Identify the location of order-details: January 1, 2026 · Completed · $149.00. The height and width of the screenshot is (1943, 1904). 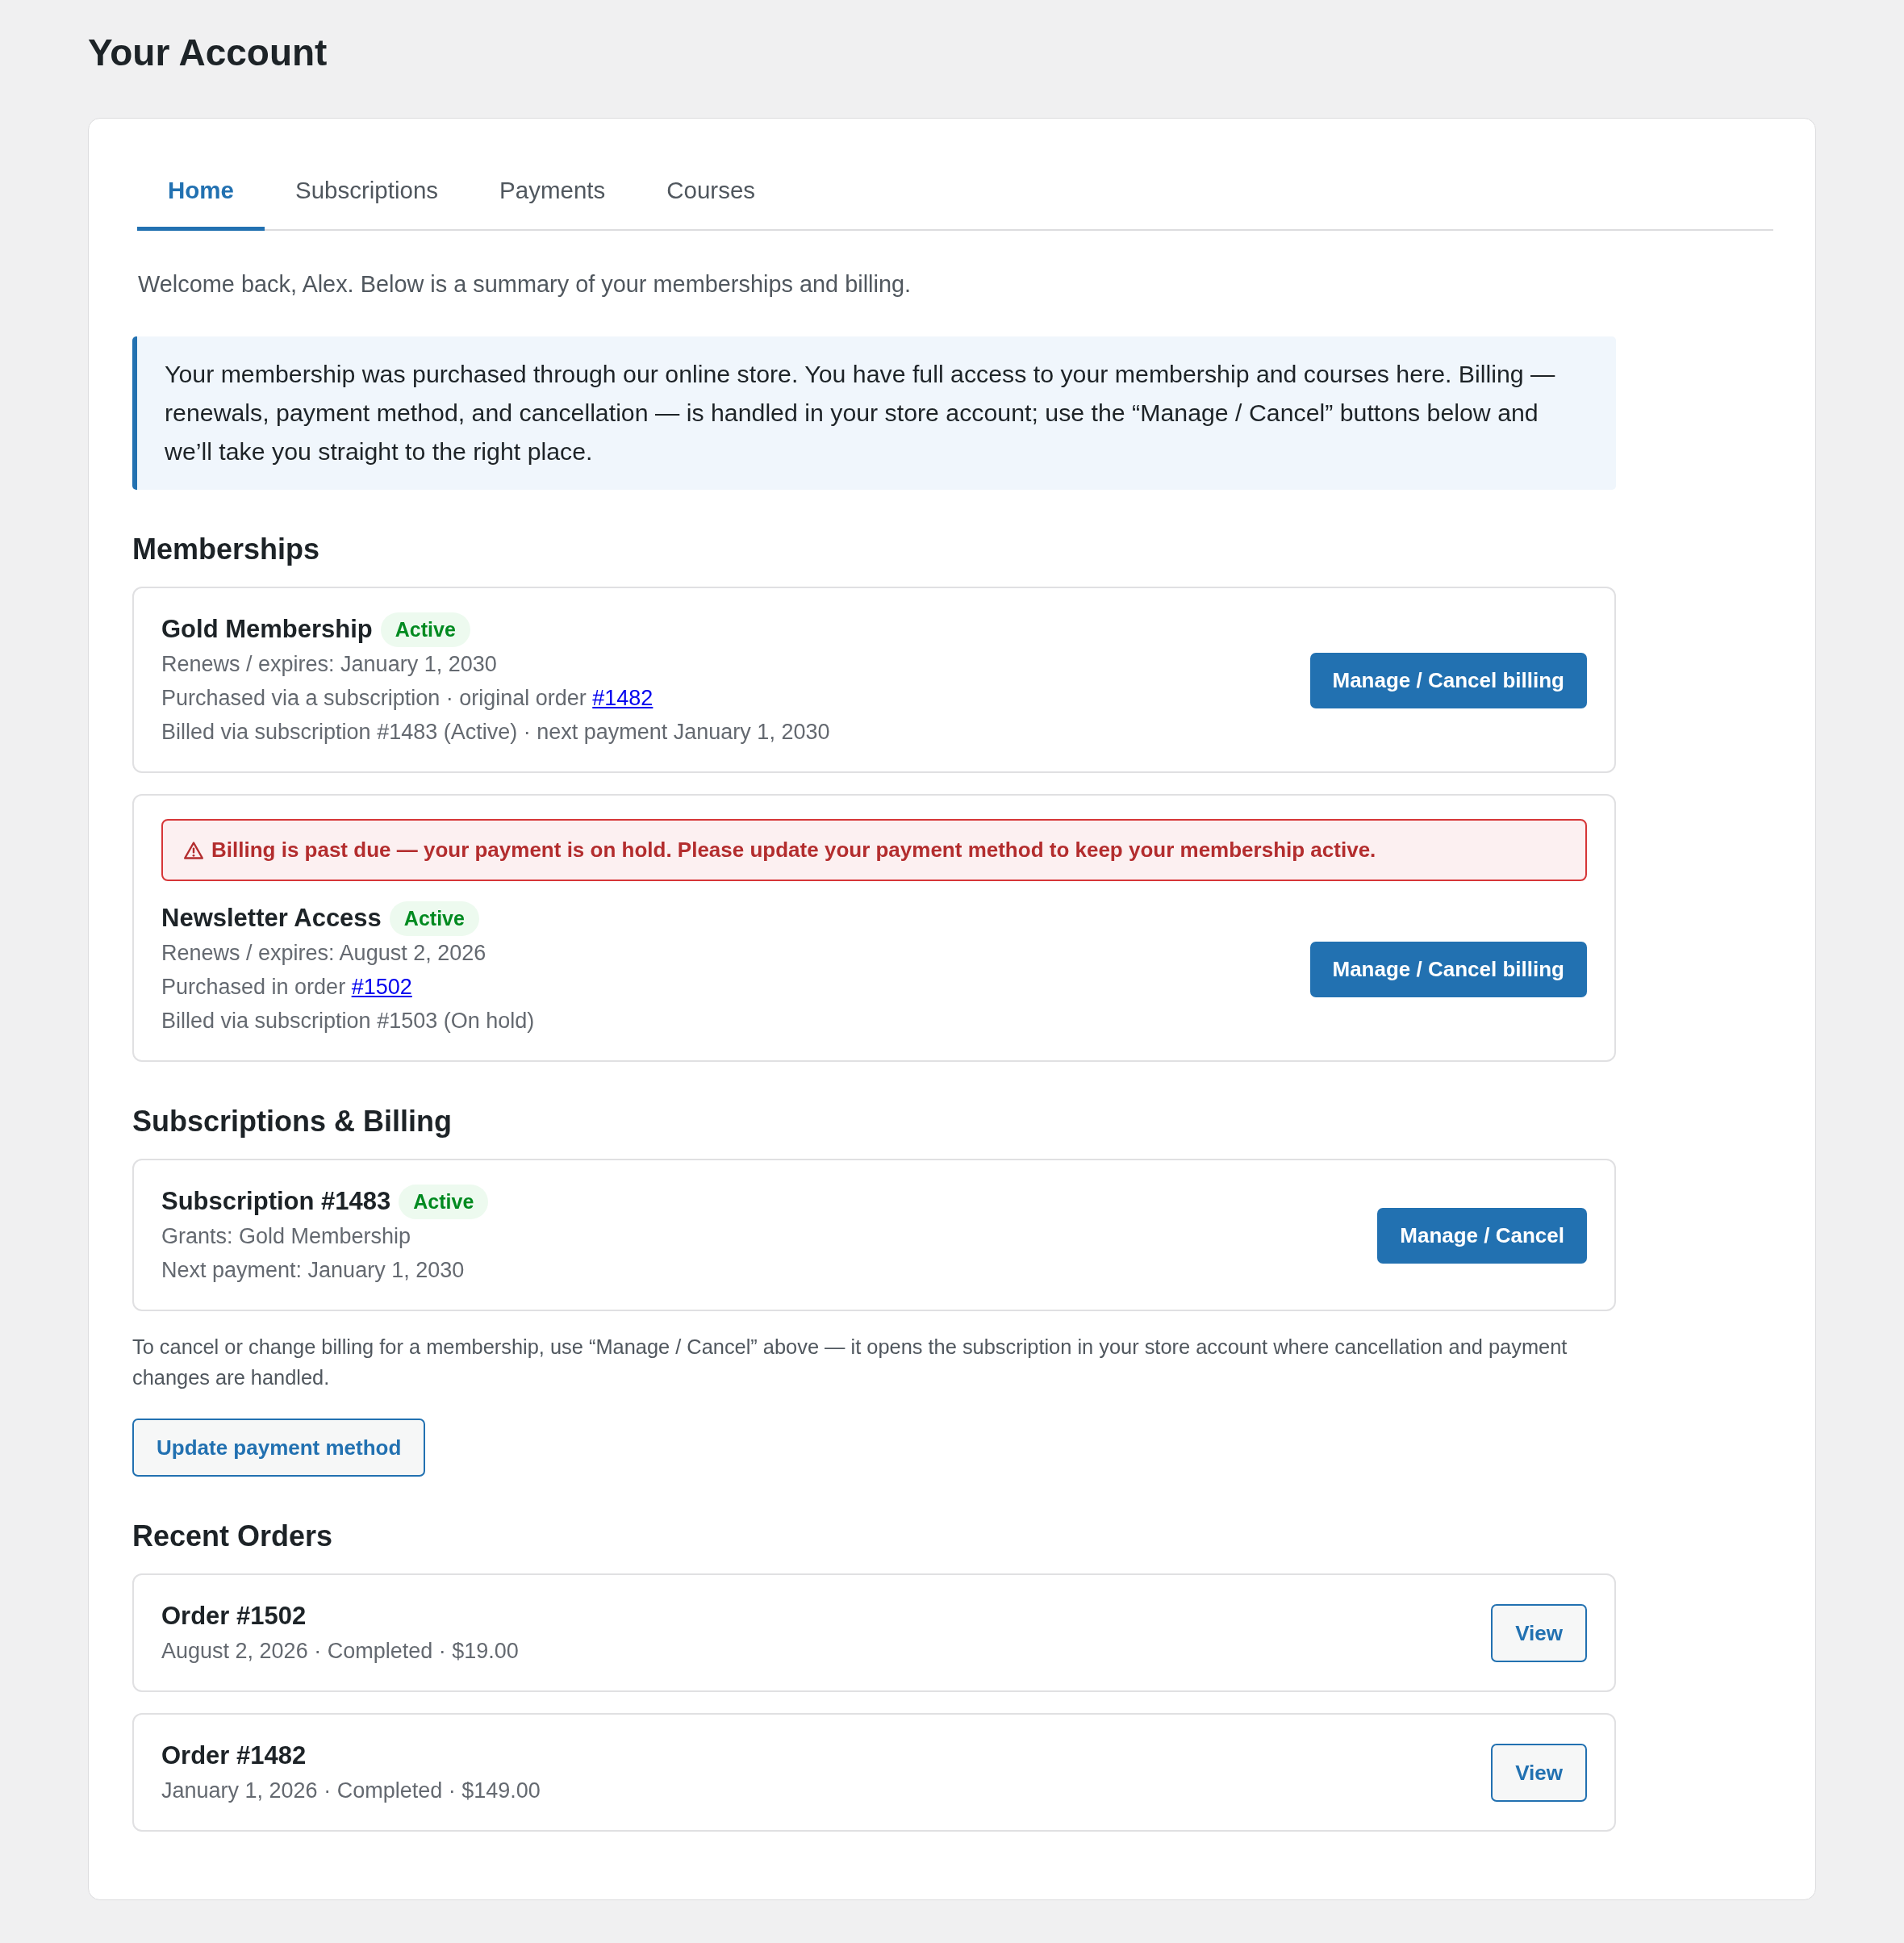
(351, 1791).